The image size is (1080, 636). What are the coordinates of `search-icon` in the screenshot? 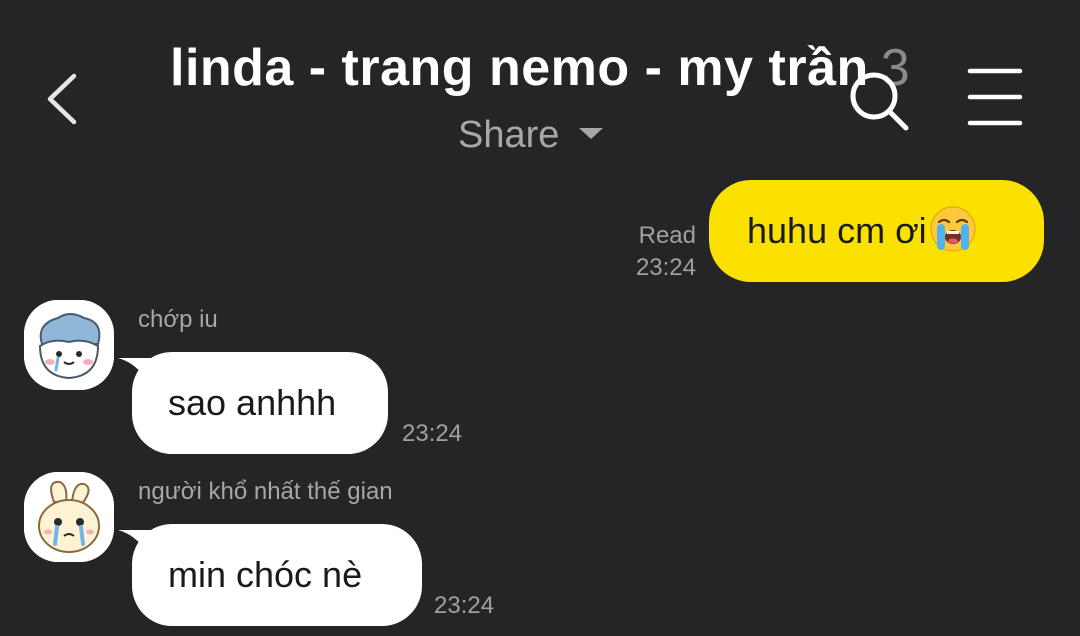 It's located at (879, 101).